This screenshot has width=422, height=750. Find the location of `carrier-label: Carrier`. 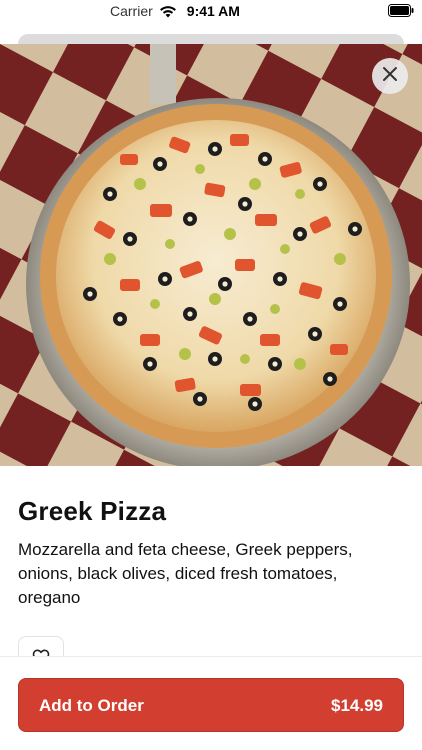

carrier-label: Carrier is located at coordinates (131, 11).